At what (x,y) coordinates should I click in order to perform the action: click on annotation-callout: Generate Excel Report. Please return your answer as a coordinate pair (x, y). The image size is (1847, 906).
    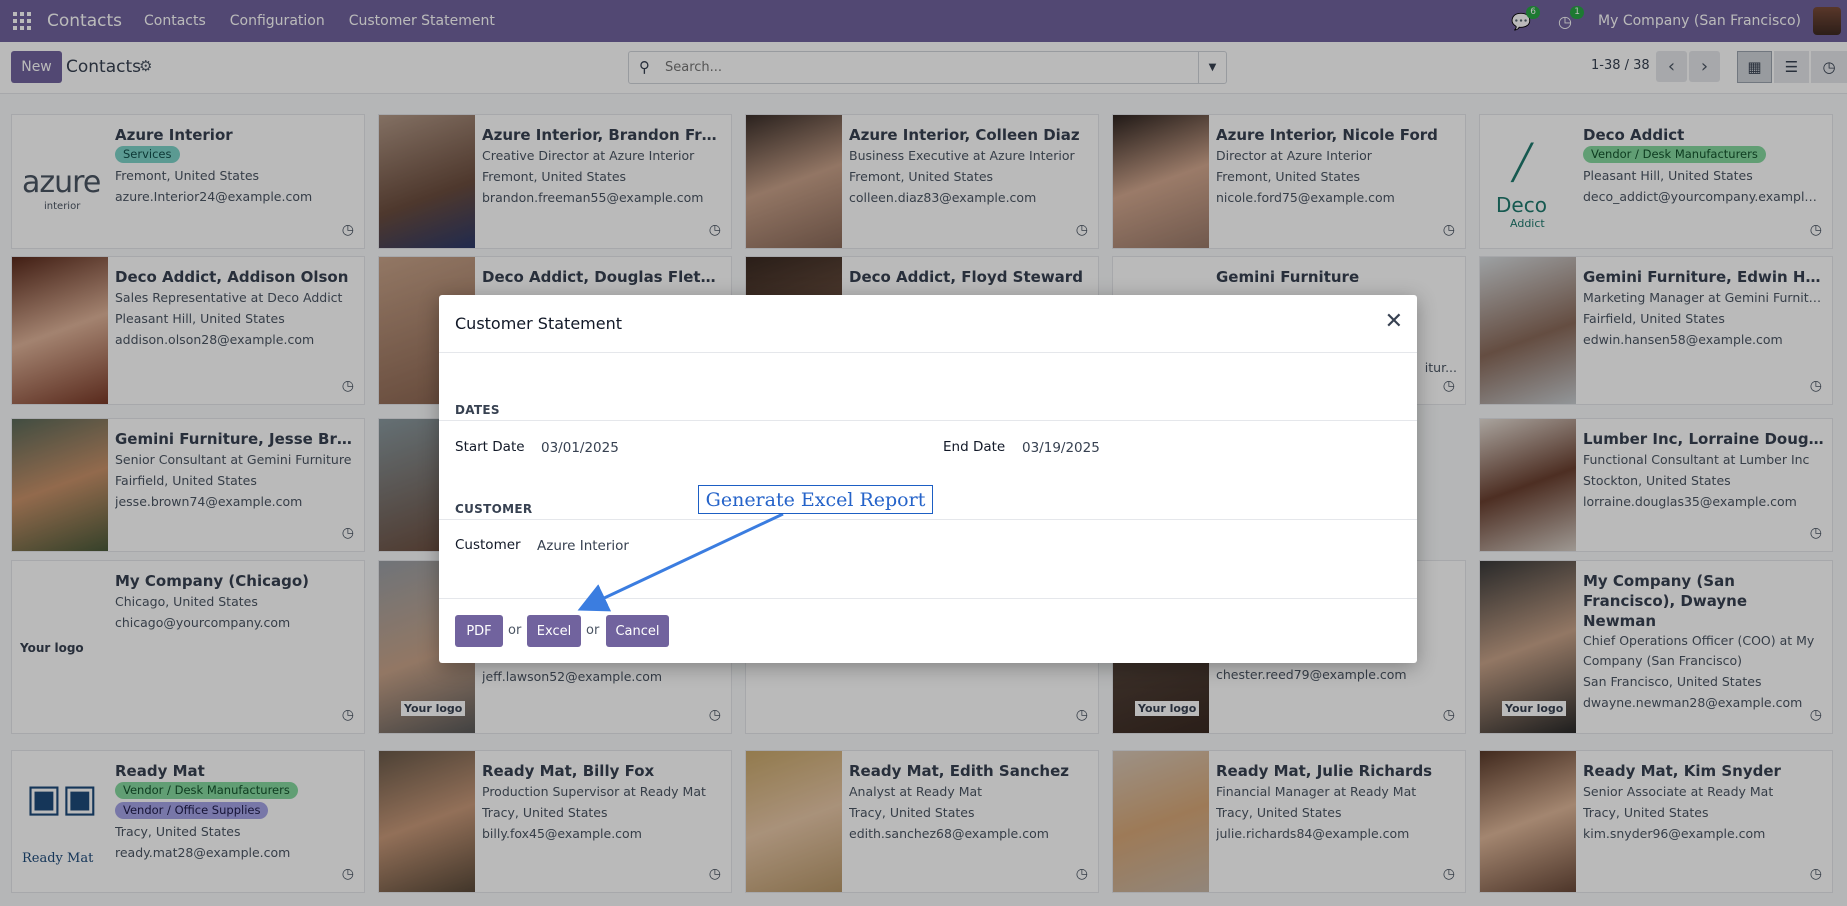
    Looking at the image, I should click on (815, 499).